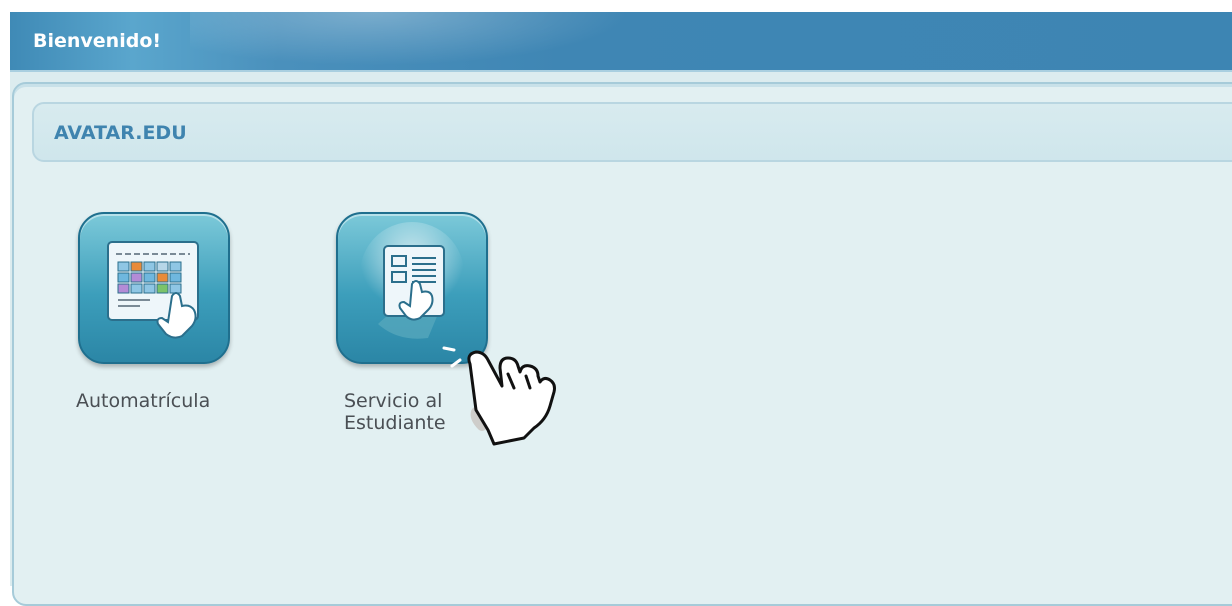 The image size is (1232, 606). What do you see at coordinates (97, 41) in the screenshot?
I see `window-title: Bienvenido!` at bounding box center [97, 41].